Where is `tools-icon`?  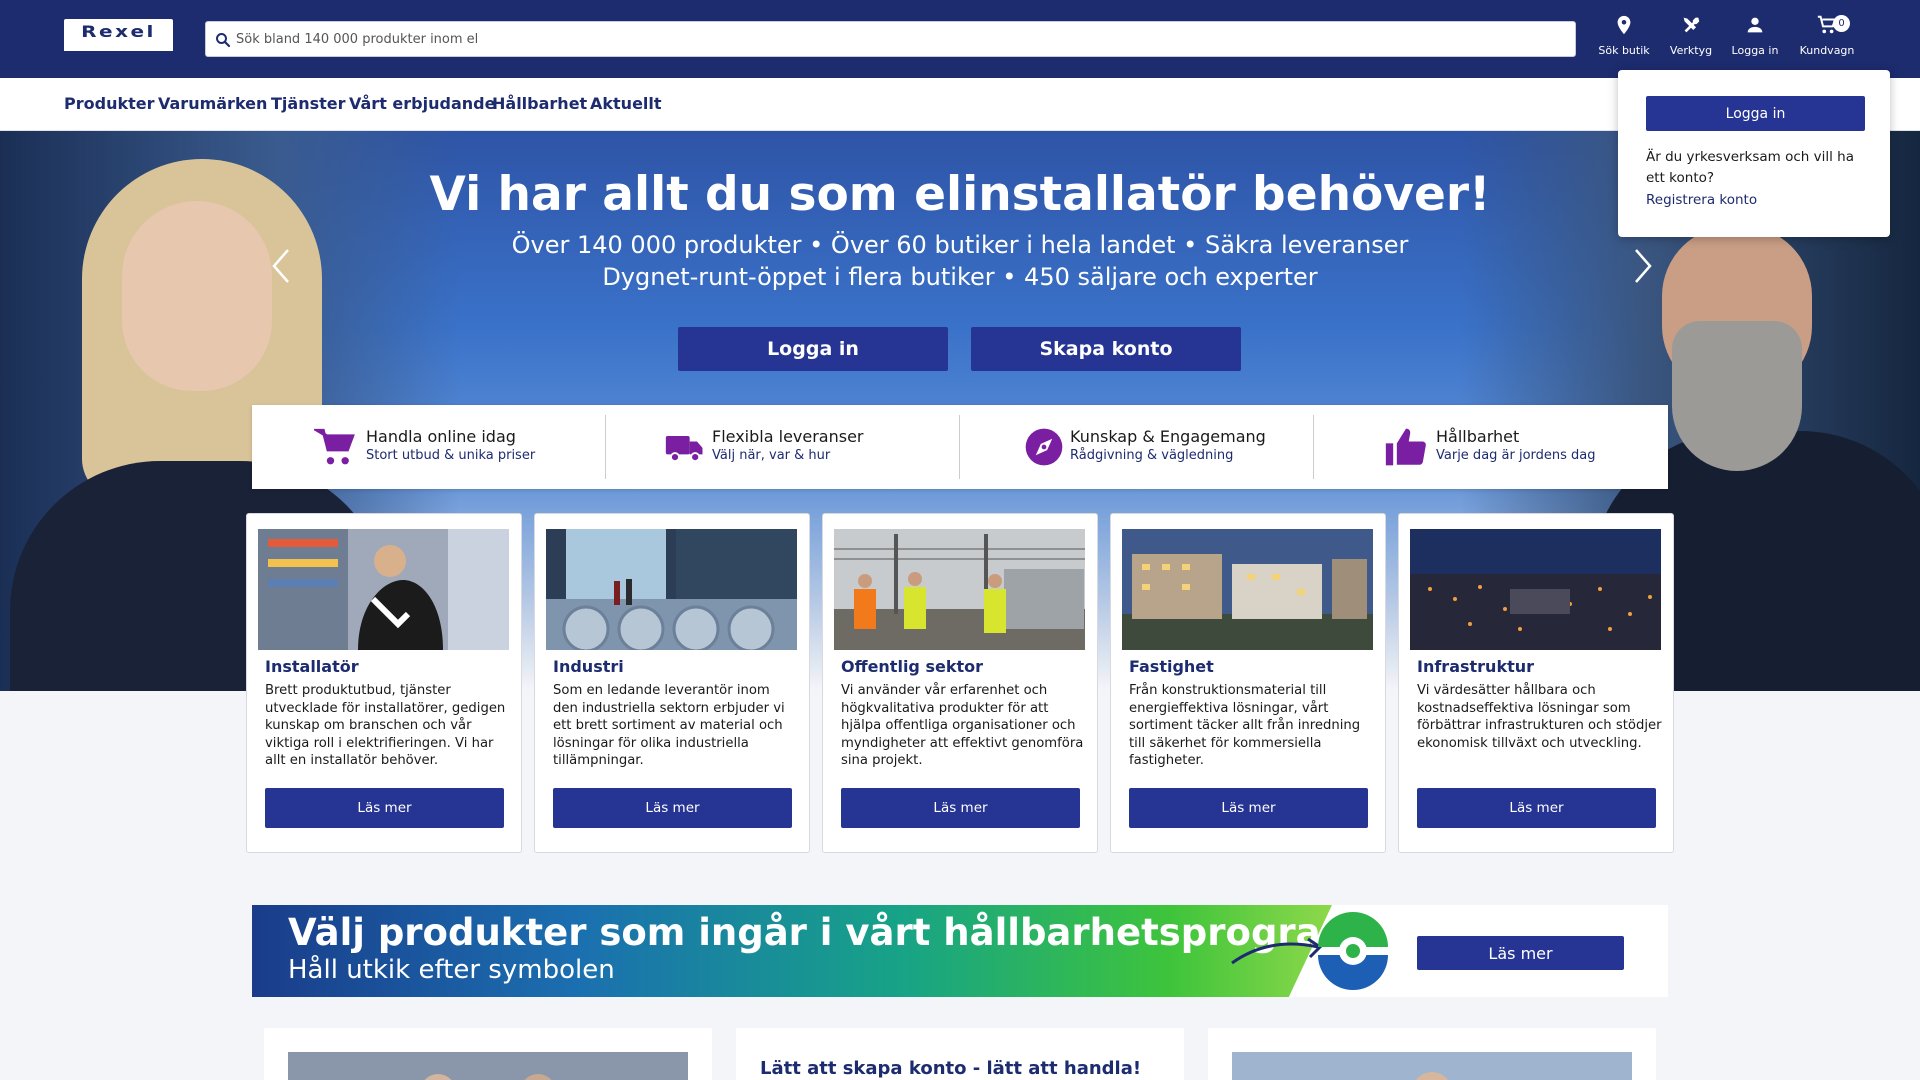 tools-icon is located at coordinates (1691, 25).